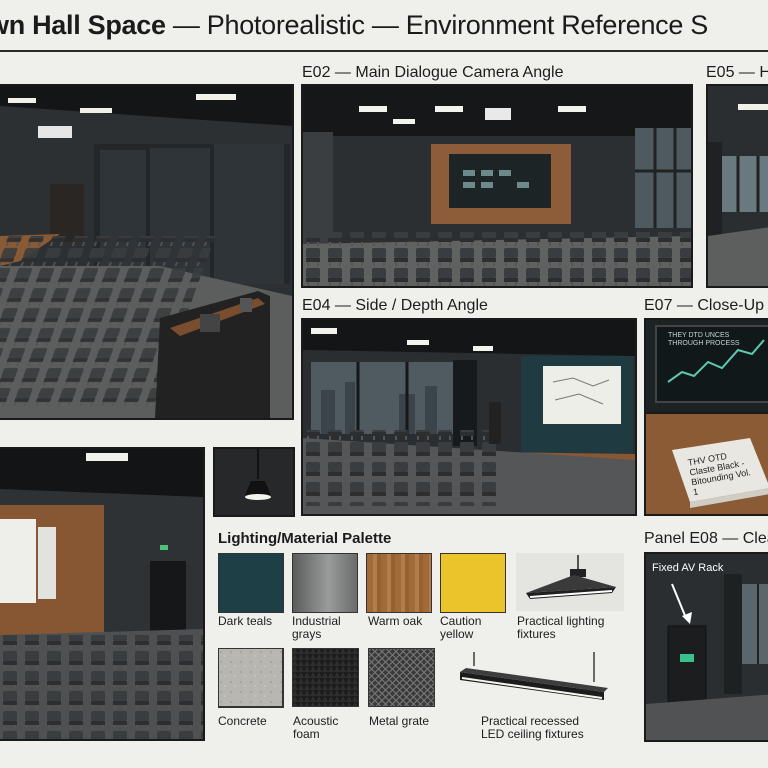 This screenshot has height=768, width=768. I want to click on swatch-label-caution-yellow: Caution yellow, so click(461, 627).